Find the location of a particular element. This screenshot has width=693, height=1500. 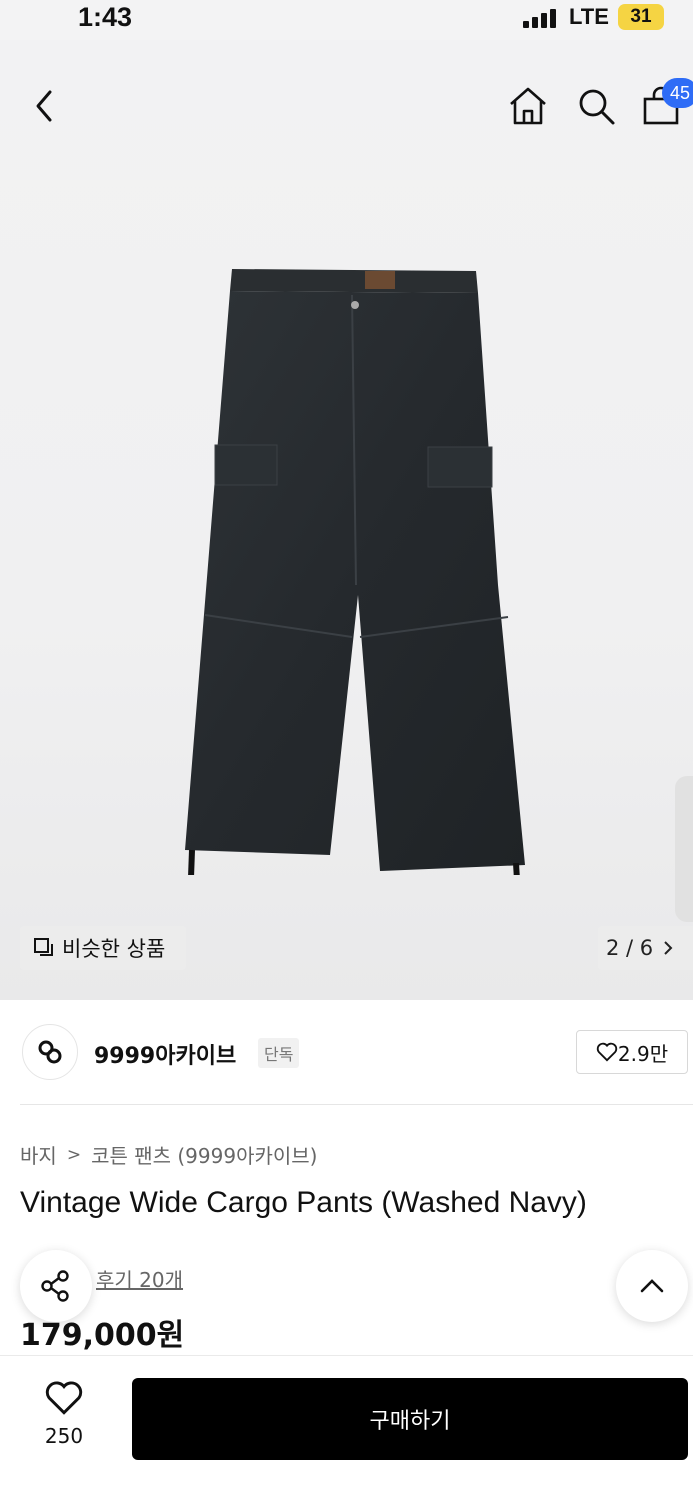

scroll-top-button is located at coordinates (652, 1286).